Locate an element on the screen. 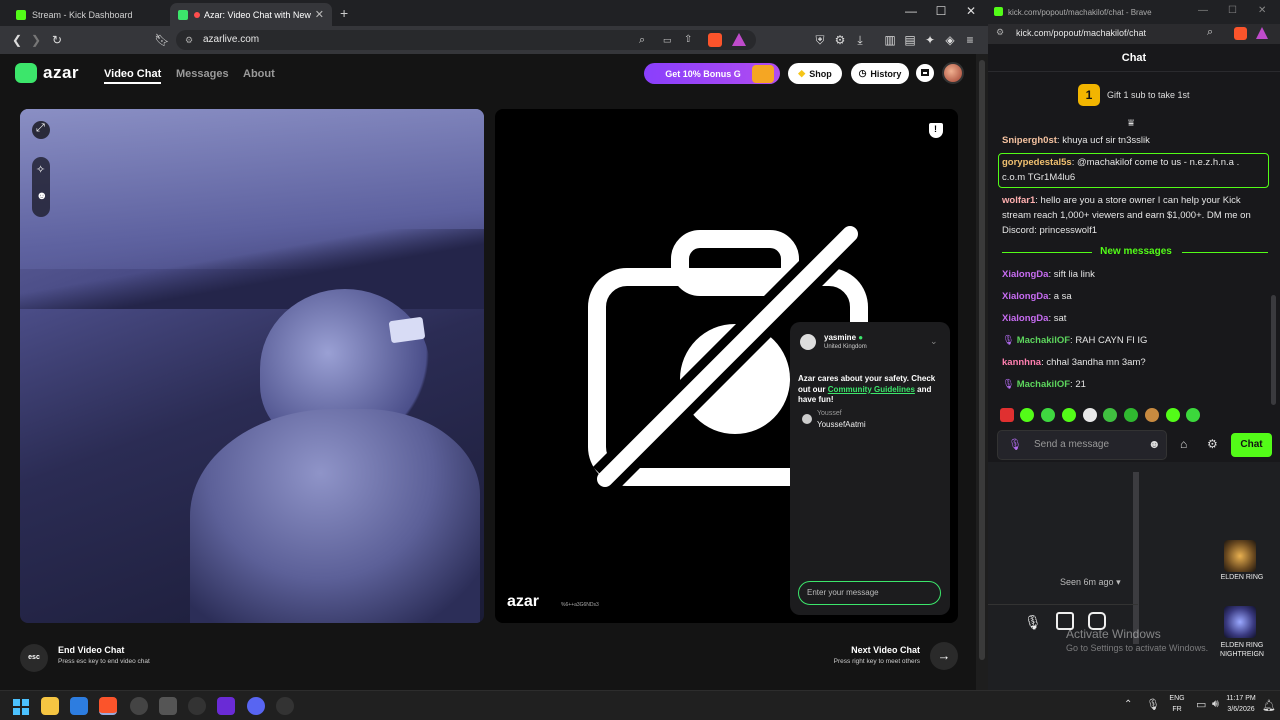  store-icon is located at coordinates (79, 706).